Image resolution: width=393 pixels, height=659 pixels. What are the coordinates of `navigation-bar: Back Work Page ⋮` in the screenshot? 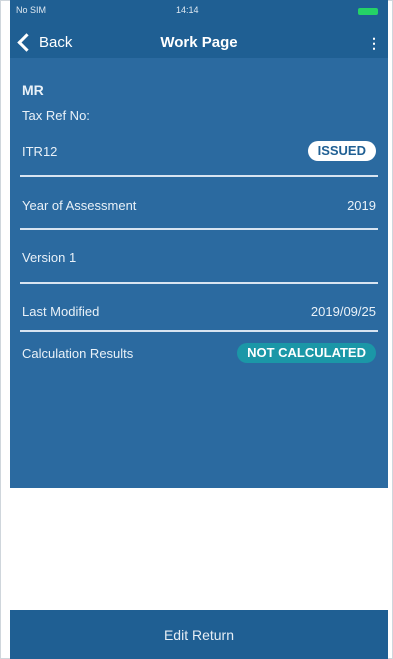 It's located at (199, 41).